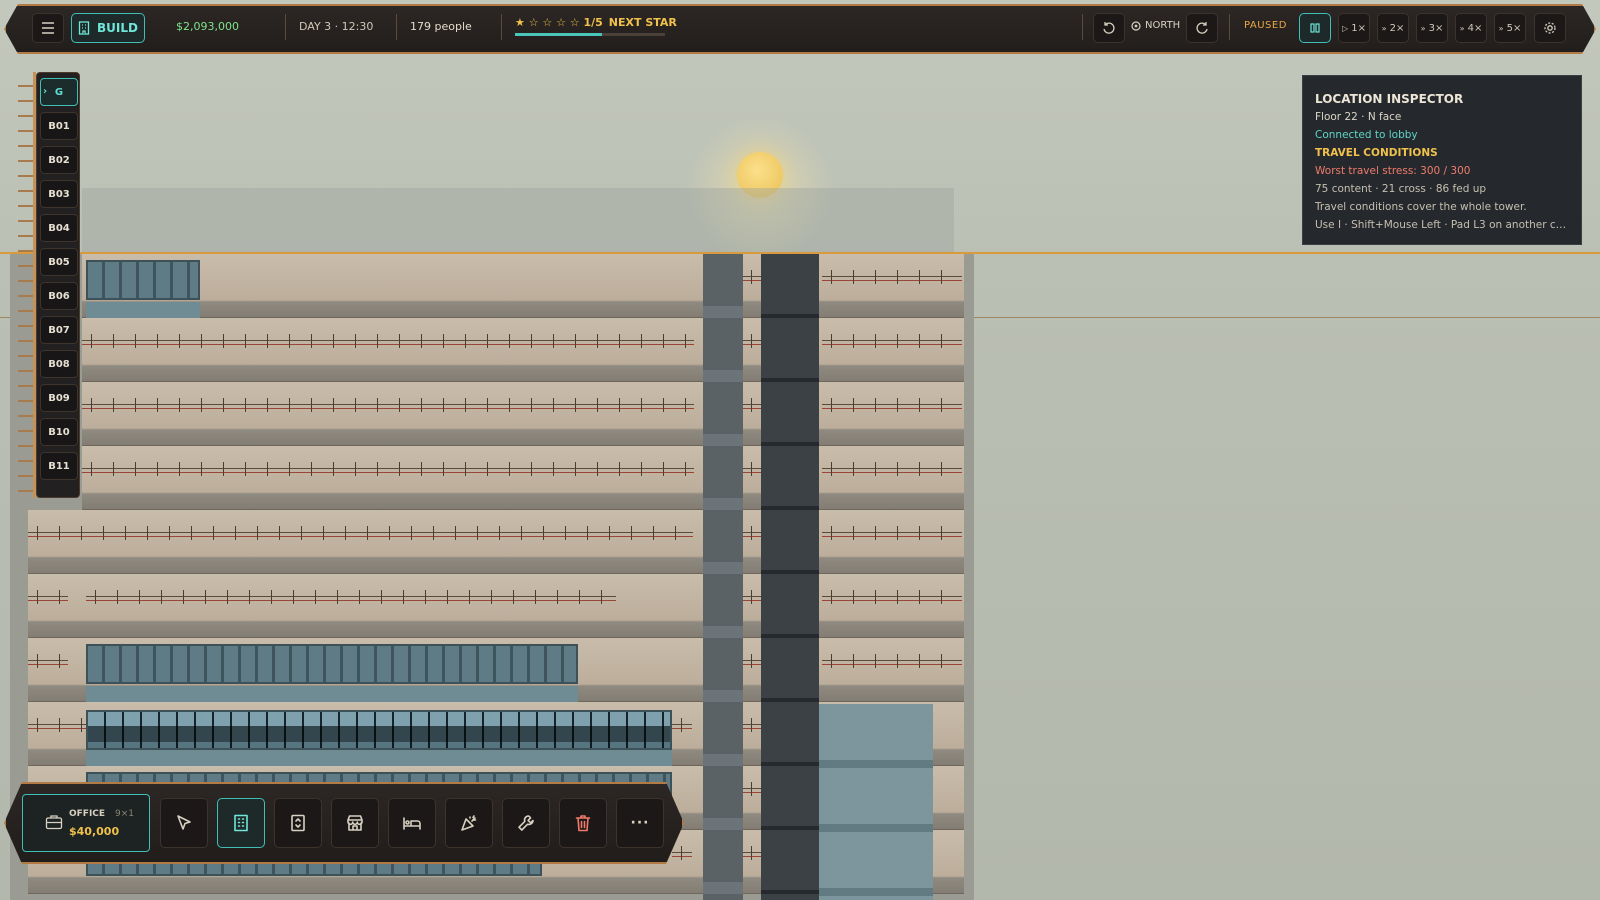 This screenshot has height=900, width=1600. What do you see at coordinates (518, 220) in the screenshot?
I see `roof-area` at bounding box center [518, 220].